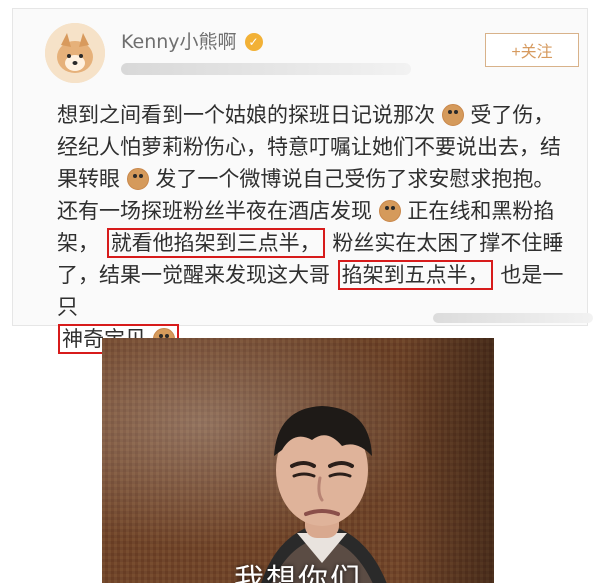 Image resolution: width=600 pixels, height=583 pixels. What do you see at coordinates (512, 115) in the screenshot?
I see `post-text-line: 受了伤，` at bounding box center [512, 115].